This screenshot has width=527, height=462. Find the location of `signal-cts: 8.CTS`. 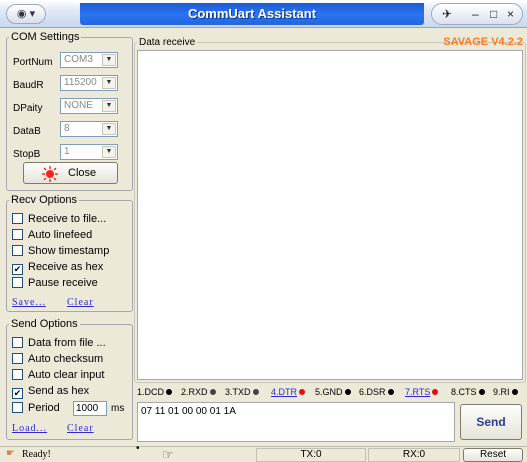

signal-cts: 8.CTS is located at coordinates (468, 392).